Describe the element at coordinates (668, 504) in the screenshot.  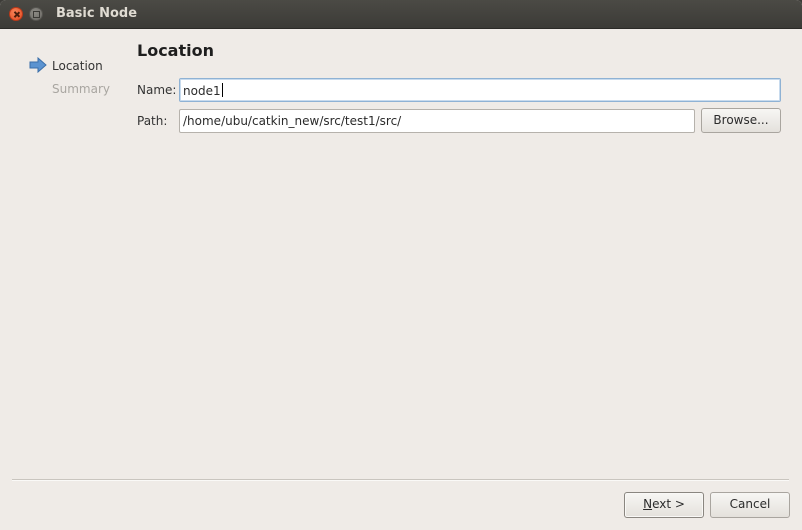
I see `next-label: ext >` at that location.